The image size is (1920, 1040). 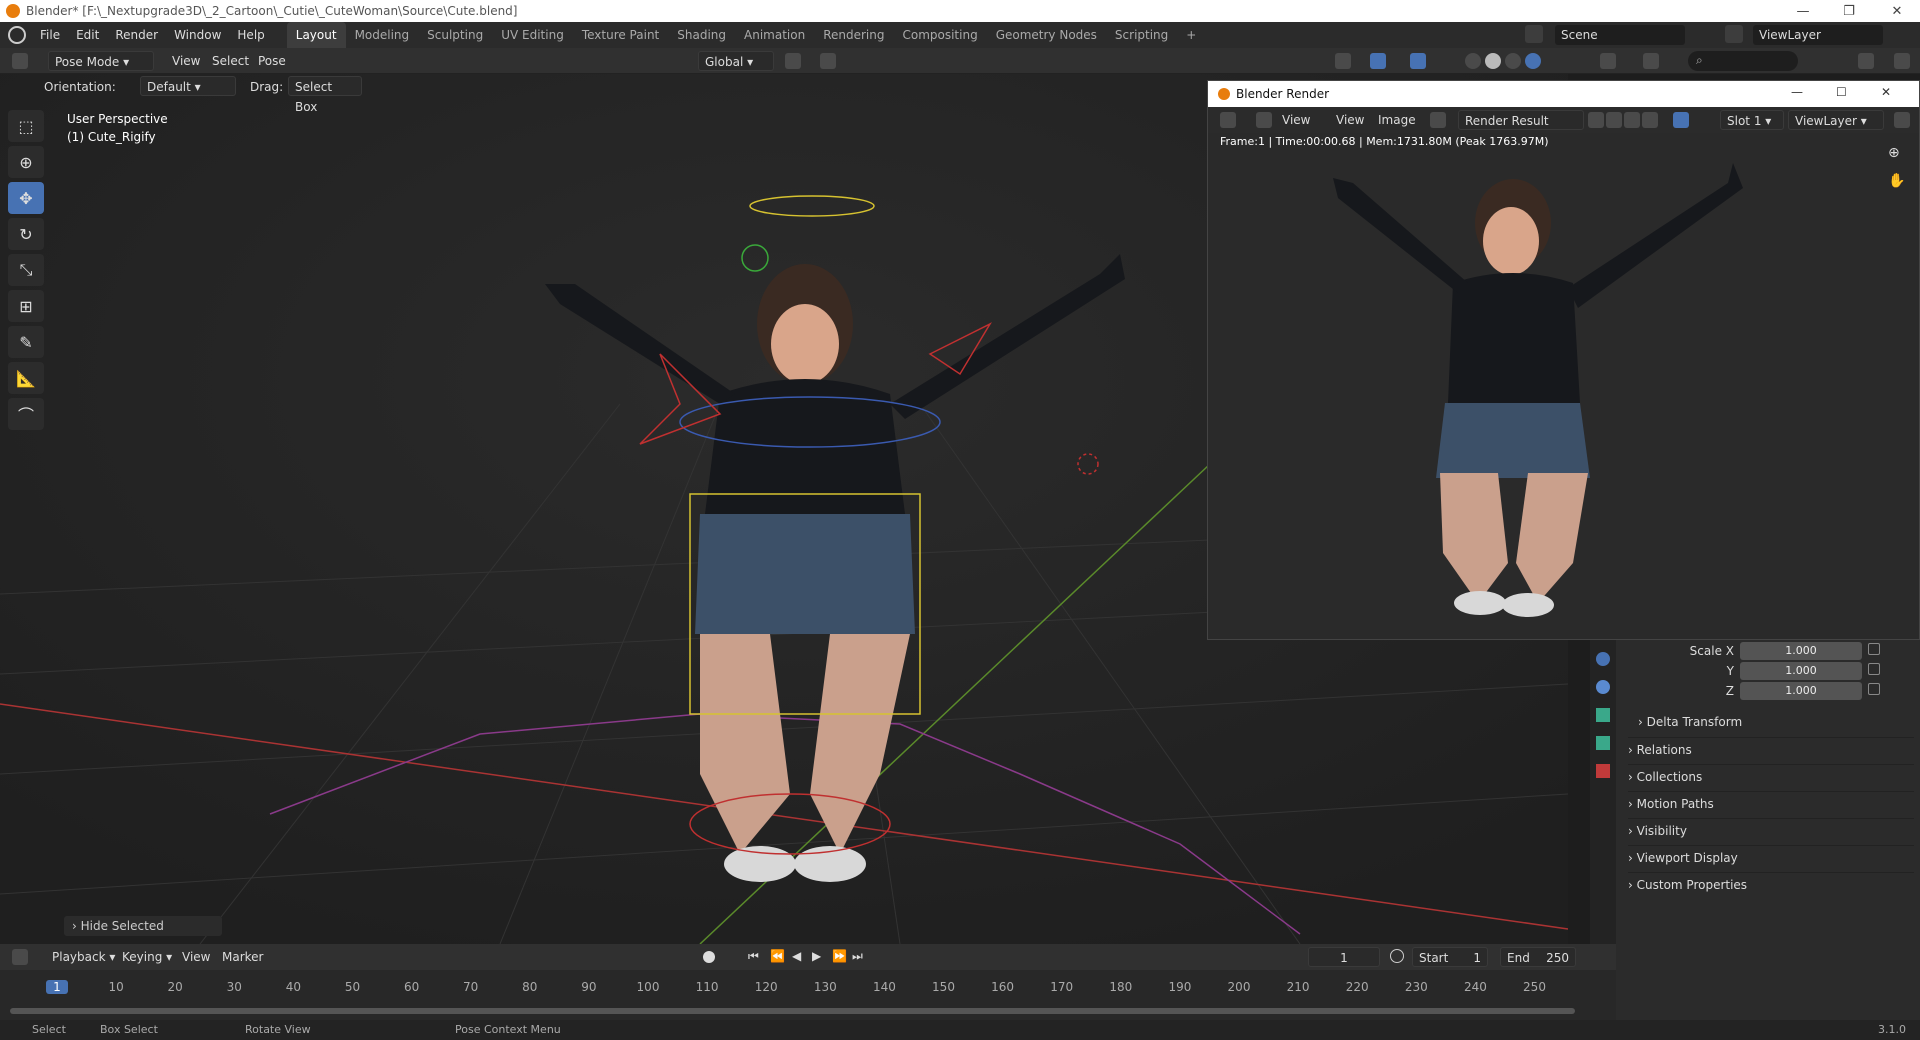 I want to click on last-operator-panel: › Hide Selected, so click(x=143, y=926).